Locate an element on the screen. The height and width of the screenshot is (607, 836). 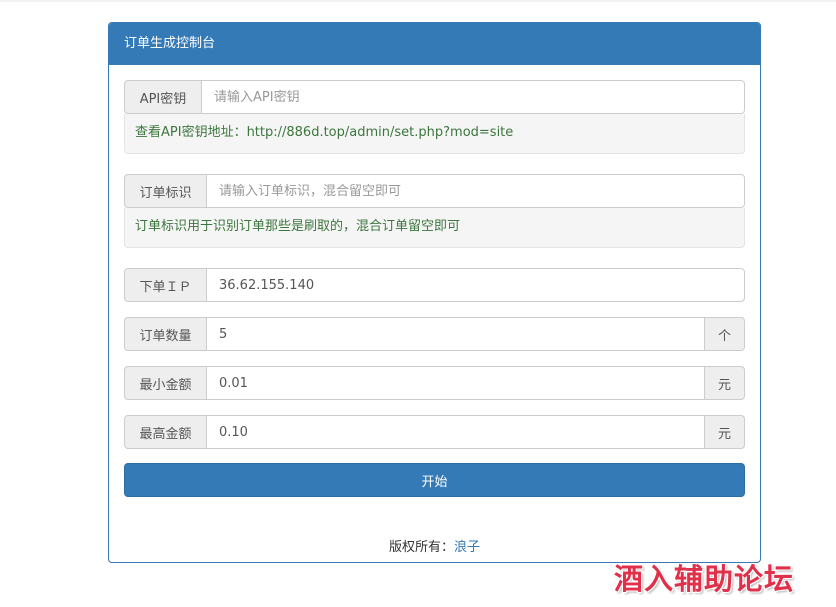
order-ip-label: 下单ＩＰ is located at coordinates (165, 285).